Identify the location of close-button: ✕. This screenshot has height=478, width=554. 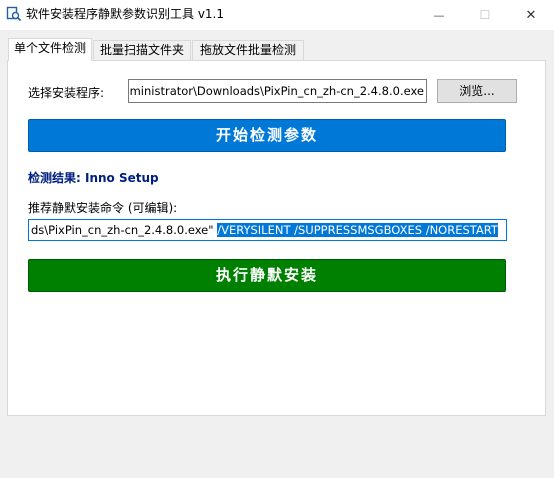
(531, 15).